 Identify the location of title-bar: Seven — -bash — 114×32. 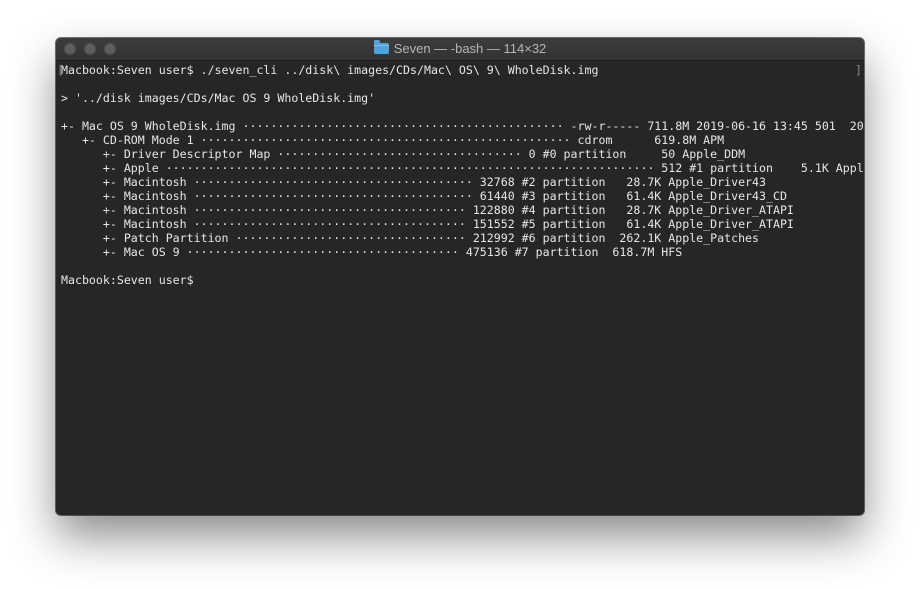
(460, 49).